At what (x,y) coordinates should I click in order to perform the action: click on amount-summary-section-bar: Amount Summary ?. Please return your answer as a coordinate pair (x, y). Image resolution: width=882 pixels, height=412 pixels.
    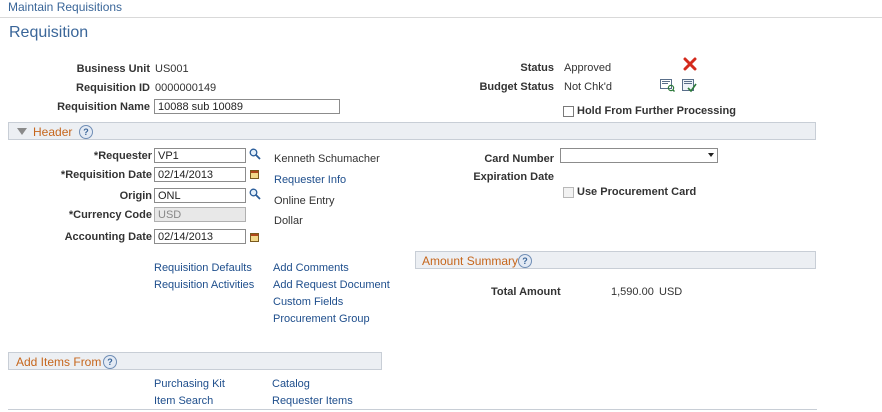
    Looking at the image, I should click on (615, 260).